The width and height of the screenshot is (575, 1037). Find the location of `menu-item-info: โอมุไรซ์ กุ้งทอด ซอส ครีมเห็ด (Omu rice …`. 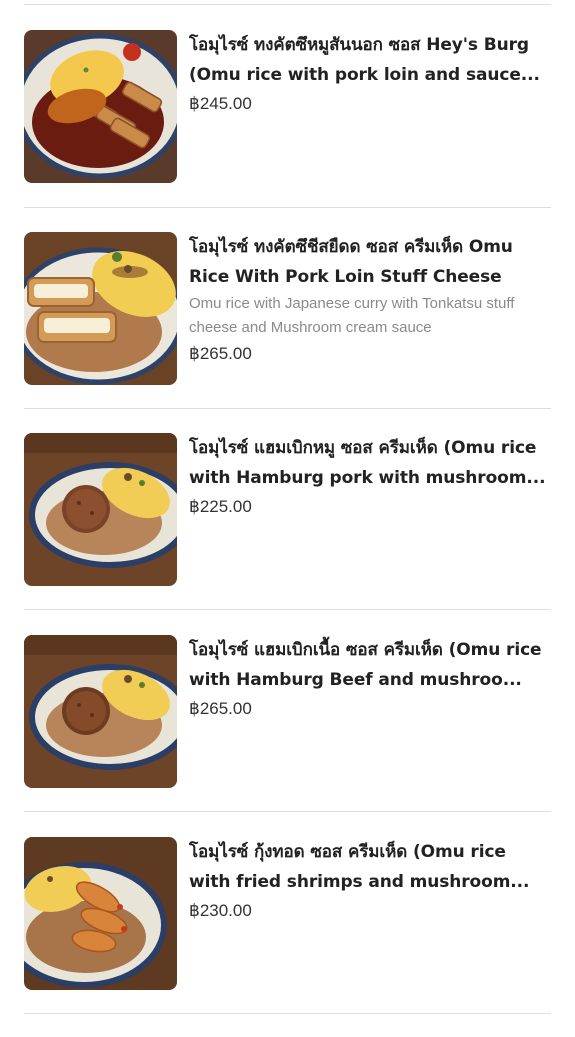

menu-item-info: โอมุไรซ์ กุ้งทอด ซอส ครีมเห็ด (Omu rice … is located at coordinates (370, 880).